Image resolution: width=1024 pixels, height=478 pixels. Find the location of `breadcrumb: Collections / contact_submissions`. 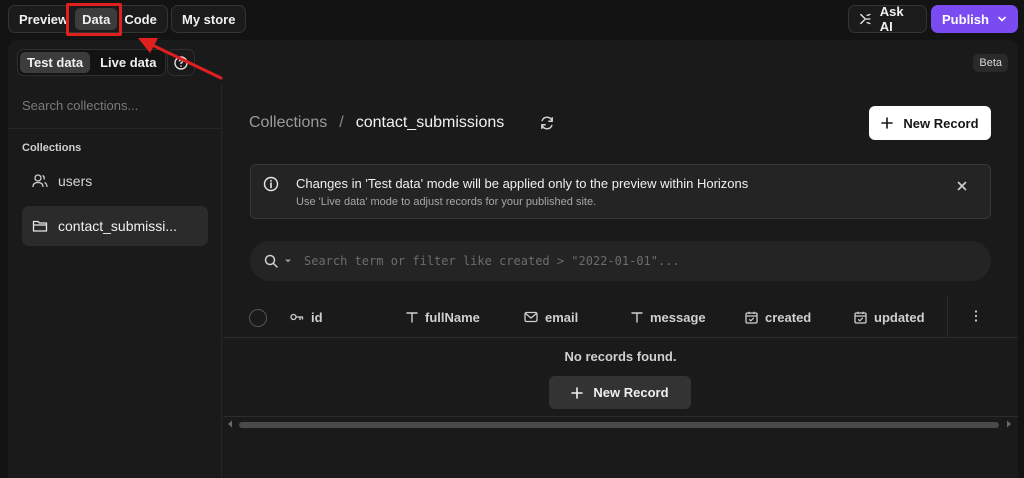

breadcrumb: Collections / contact_submissions is located at coordinates (376, 123).